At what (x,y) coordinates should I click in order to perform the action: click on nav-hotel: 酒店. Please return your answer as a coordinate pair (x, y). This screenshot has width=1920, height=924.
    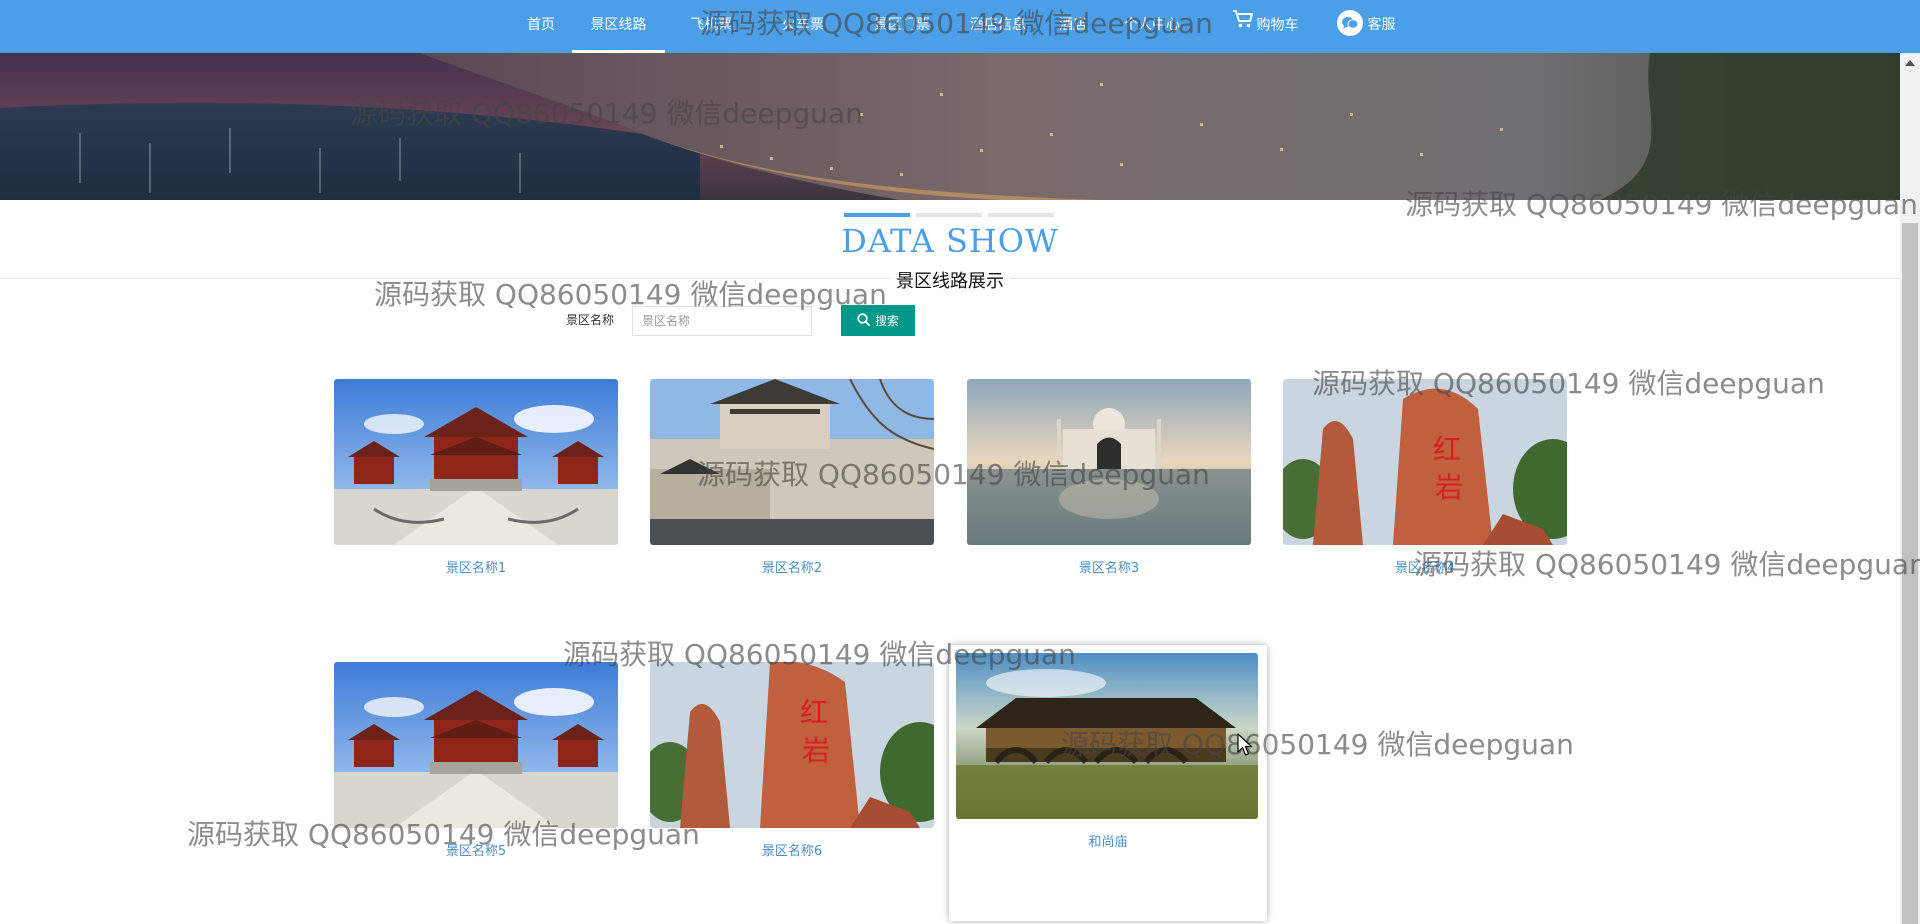
    Looking at the image, I should click on (1073, 26).